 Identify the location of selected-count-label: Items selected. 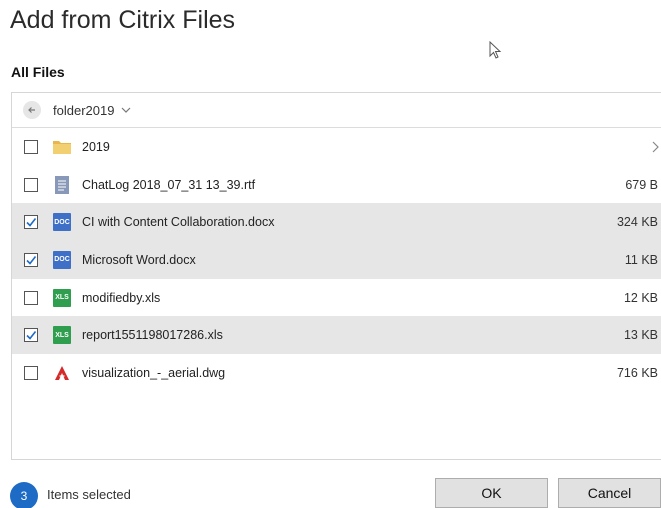
(89, 494).